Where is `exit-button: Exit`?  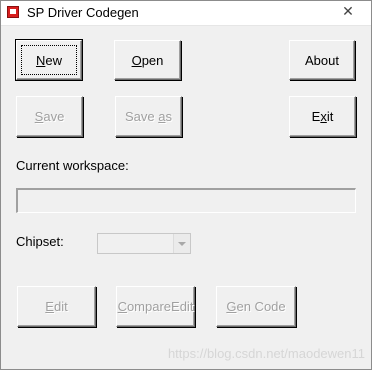 exit-button: Exit is located at coordinates (322, 116).